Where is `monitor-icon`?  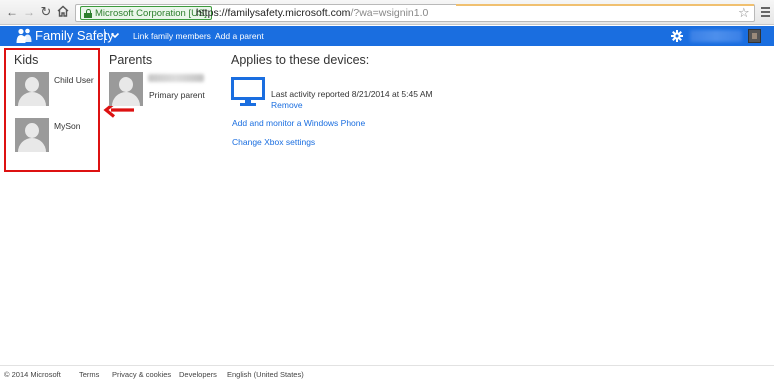 monitor-icon is located at coordinates (248, 91).